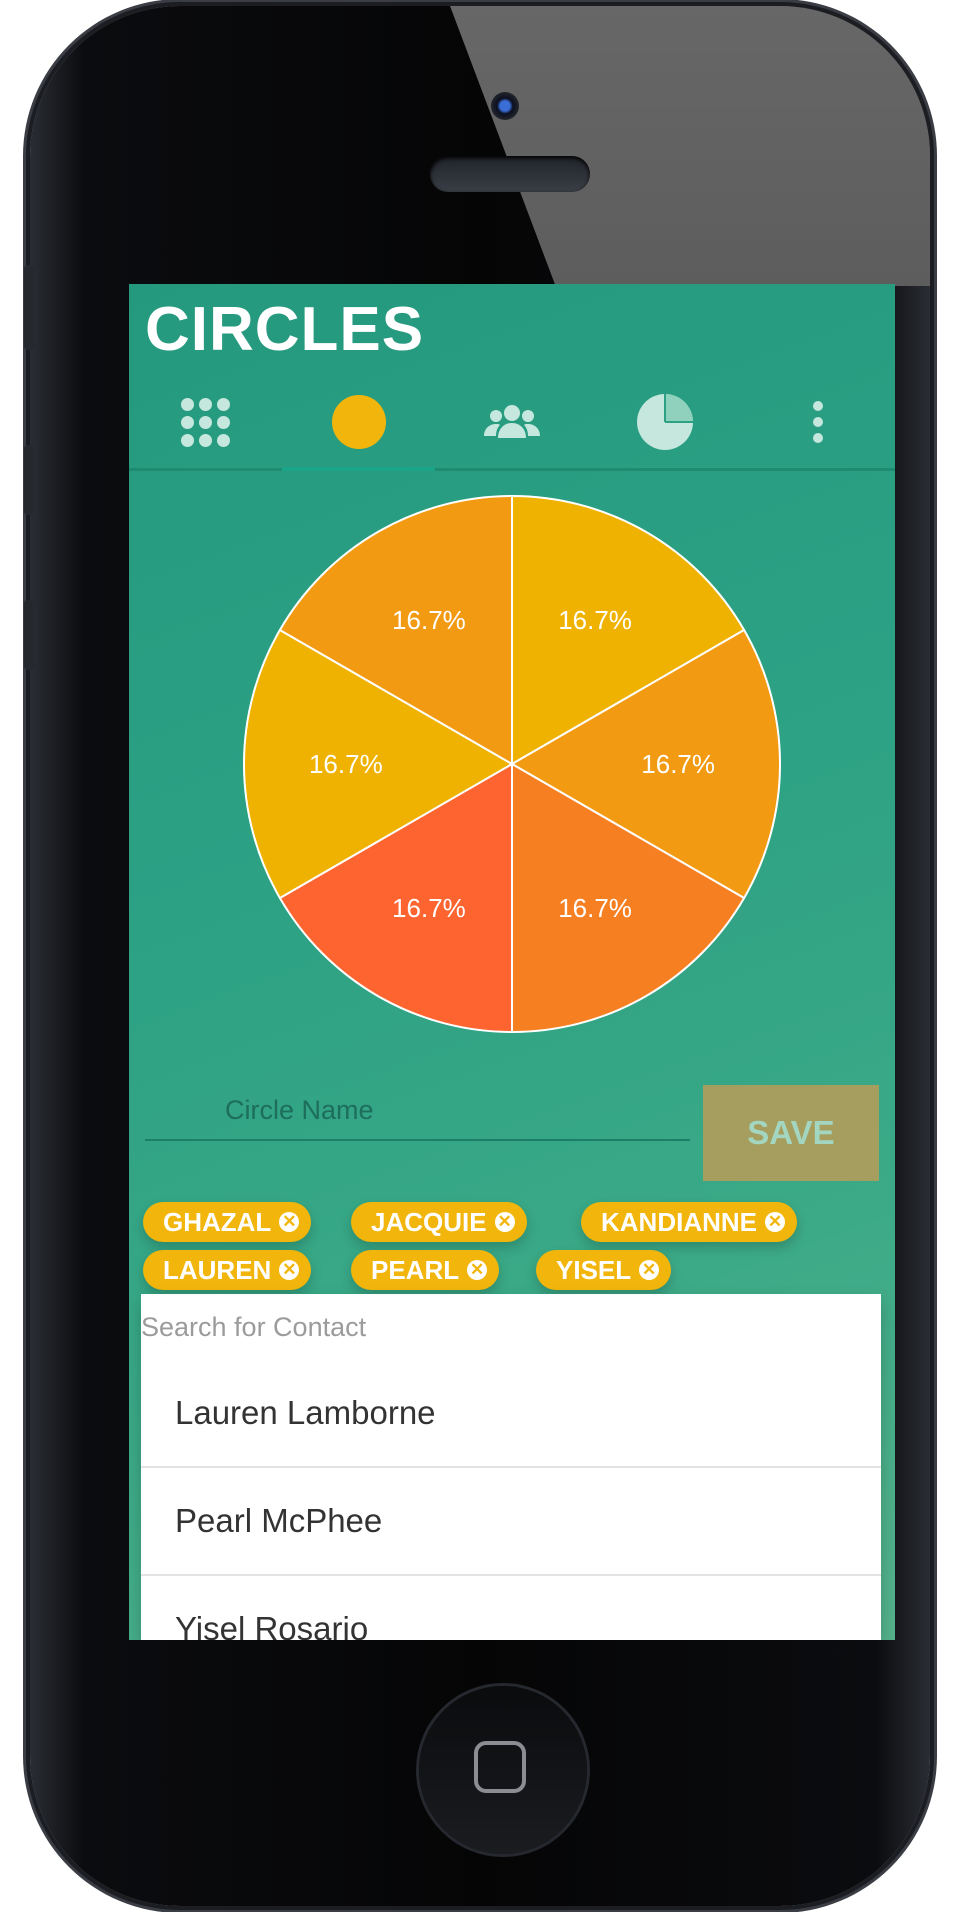  What do you see at coordinates (511, 1414) in the screenshot?
I see `contact-item: Lauren Lamborne` at bounding box center [511, 1414].